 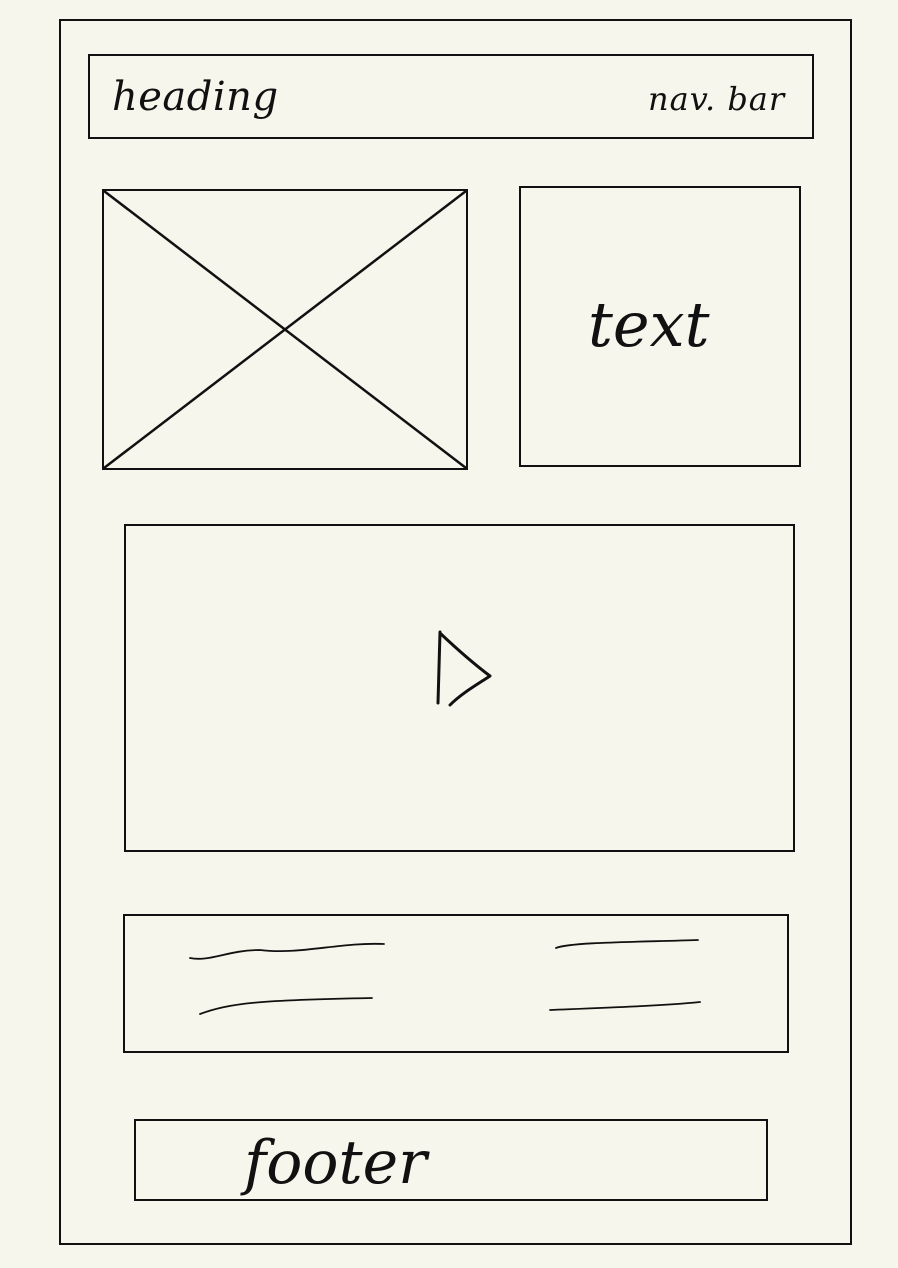 I want to click on image-placeholder-icon, so click(x=285, y=329).